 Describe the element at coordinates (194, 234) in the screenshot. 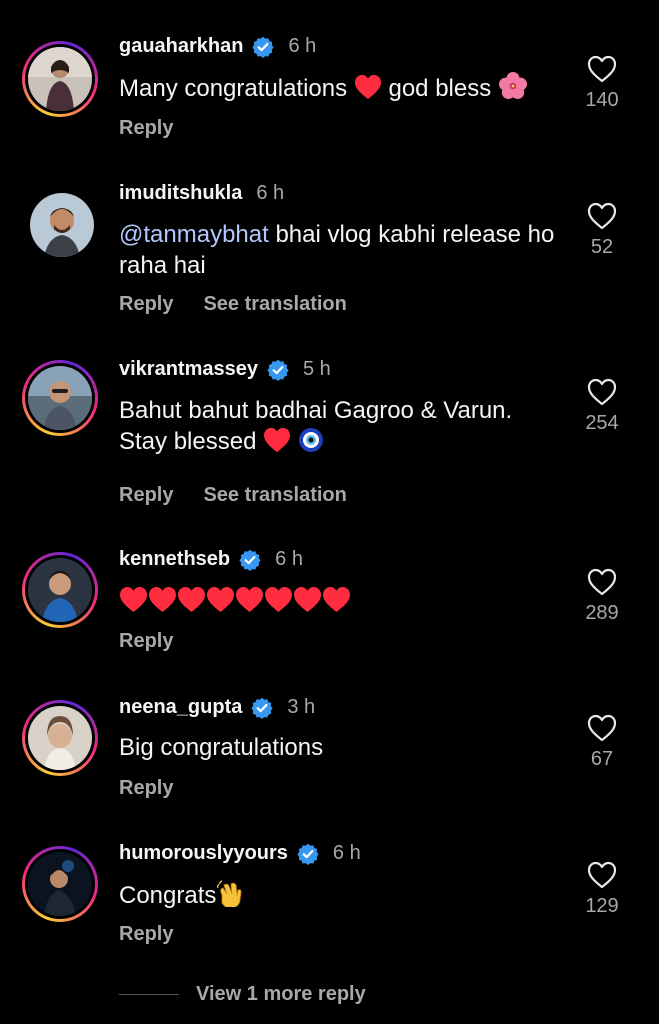

I see `mention-link: @tanmaybhat` at that location.